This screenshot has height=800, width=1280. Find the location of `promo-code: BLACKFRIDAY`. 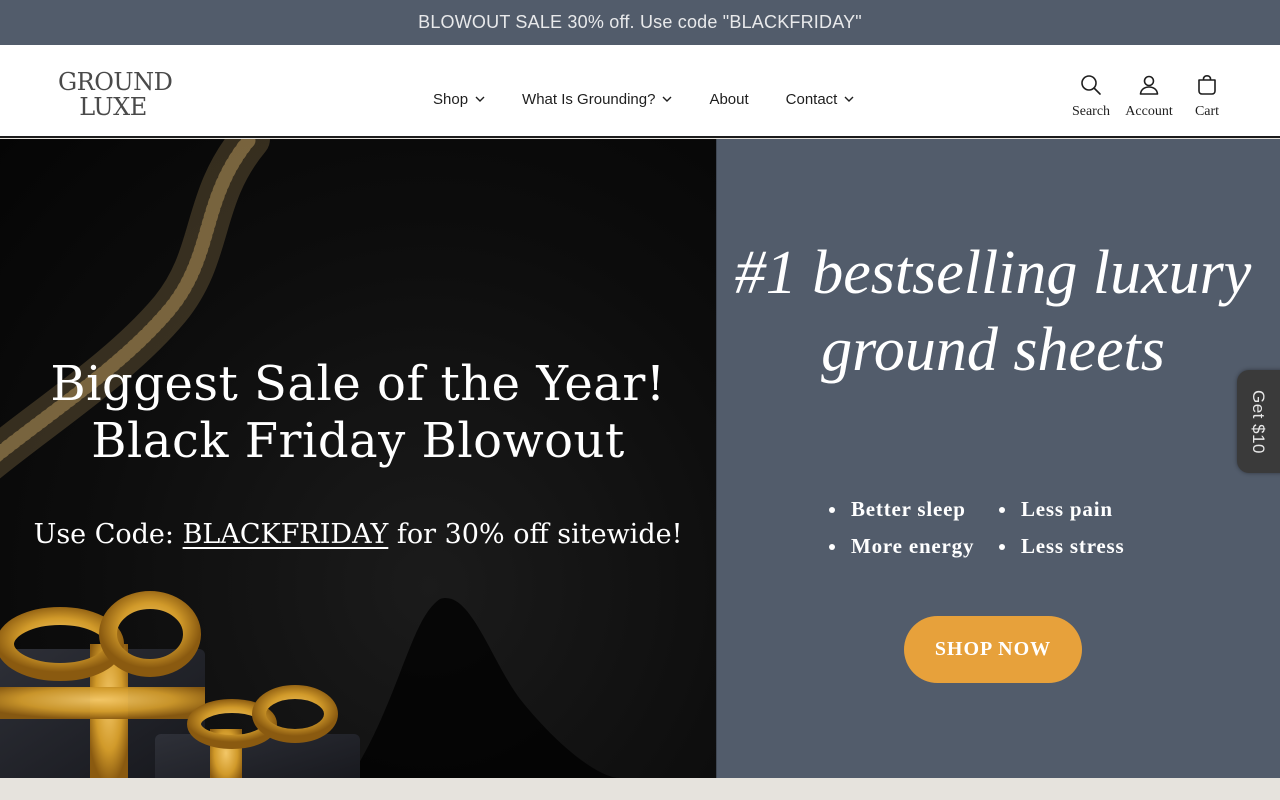

promo-code: BLACKFRIDAY is located at coordinates (285, 534).